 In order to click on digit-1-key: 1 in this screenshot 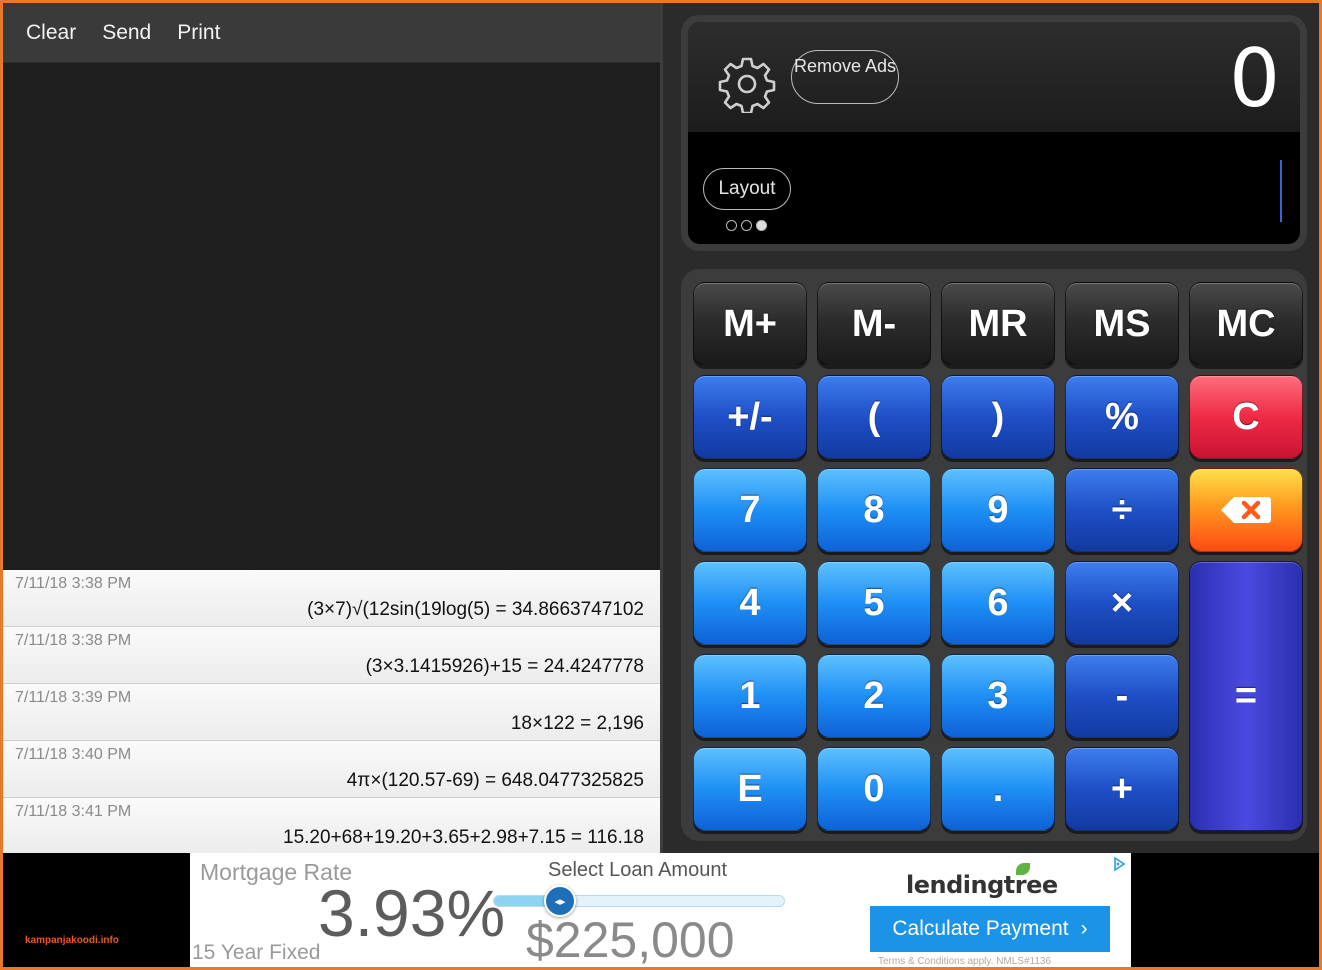, I will do `click(750, 696)`.